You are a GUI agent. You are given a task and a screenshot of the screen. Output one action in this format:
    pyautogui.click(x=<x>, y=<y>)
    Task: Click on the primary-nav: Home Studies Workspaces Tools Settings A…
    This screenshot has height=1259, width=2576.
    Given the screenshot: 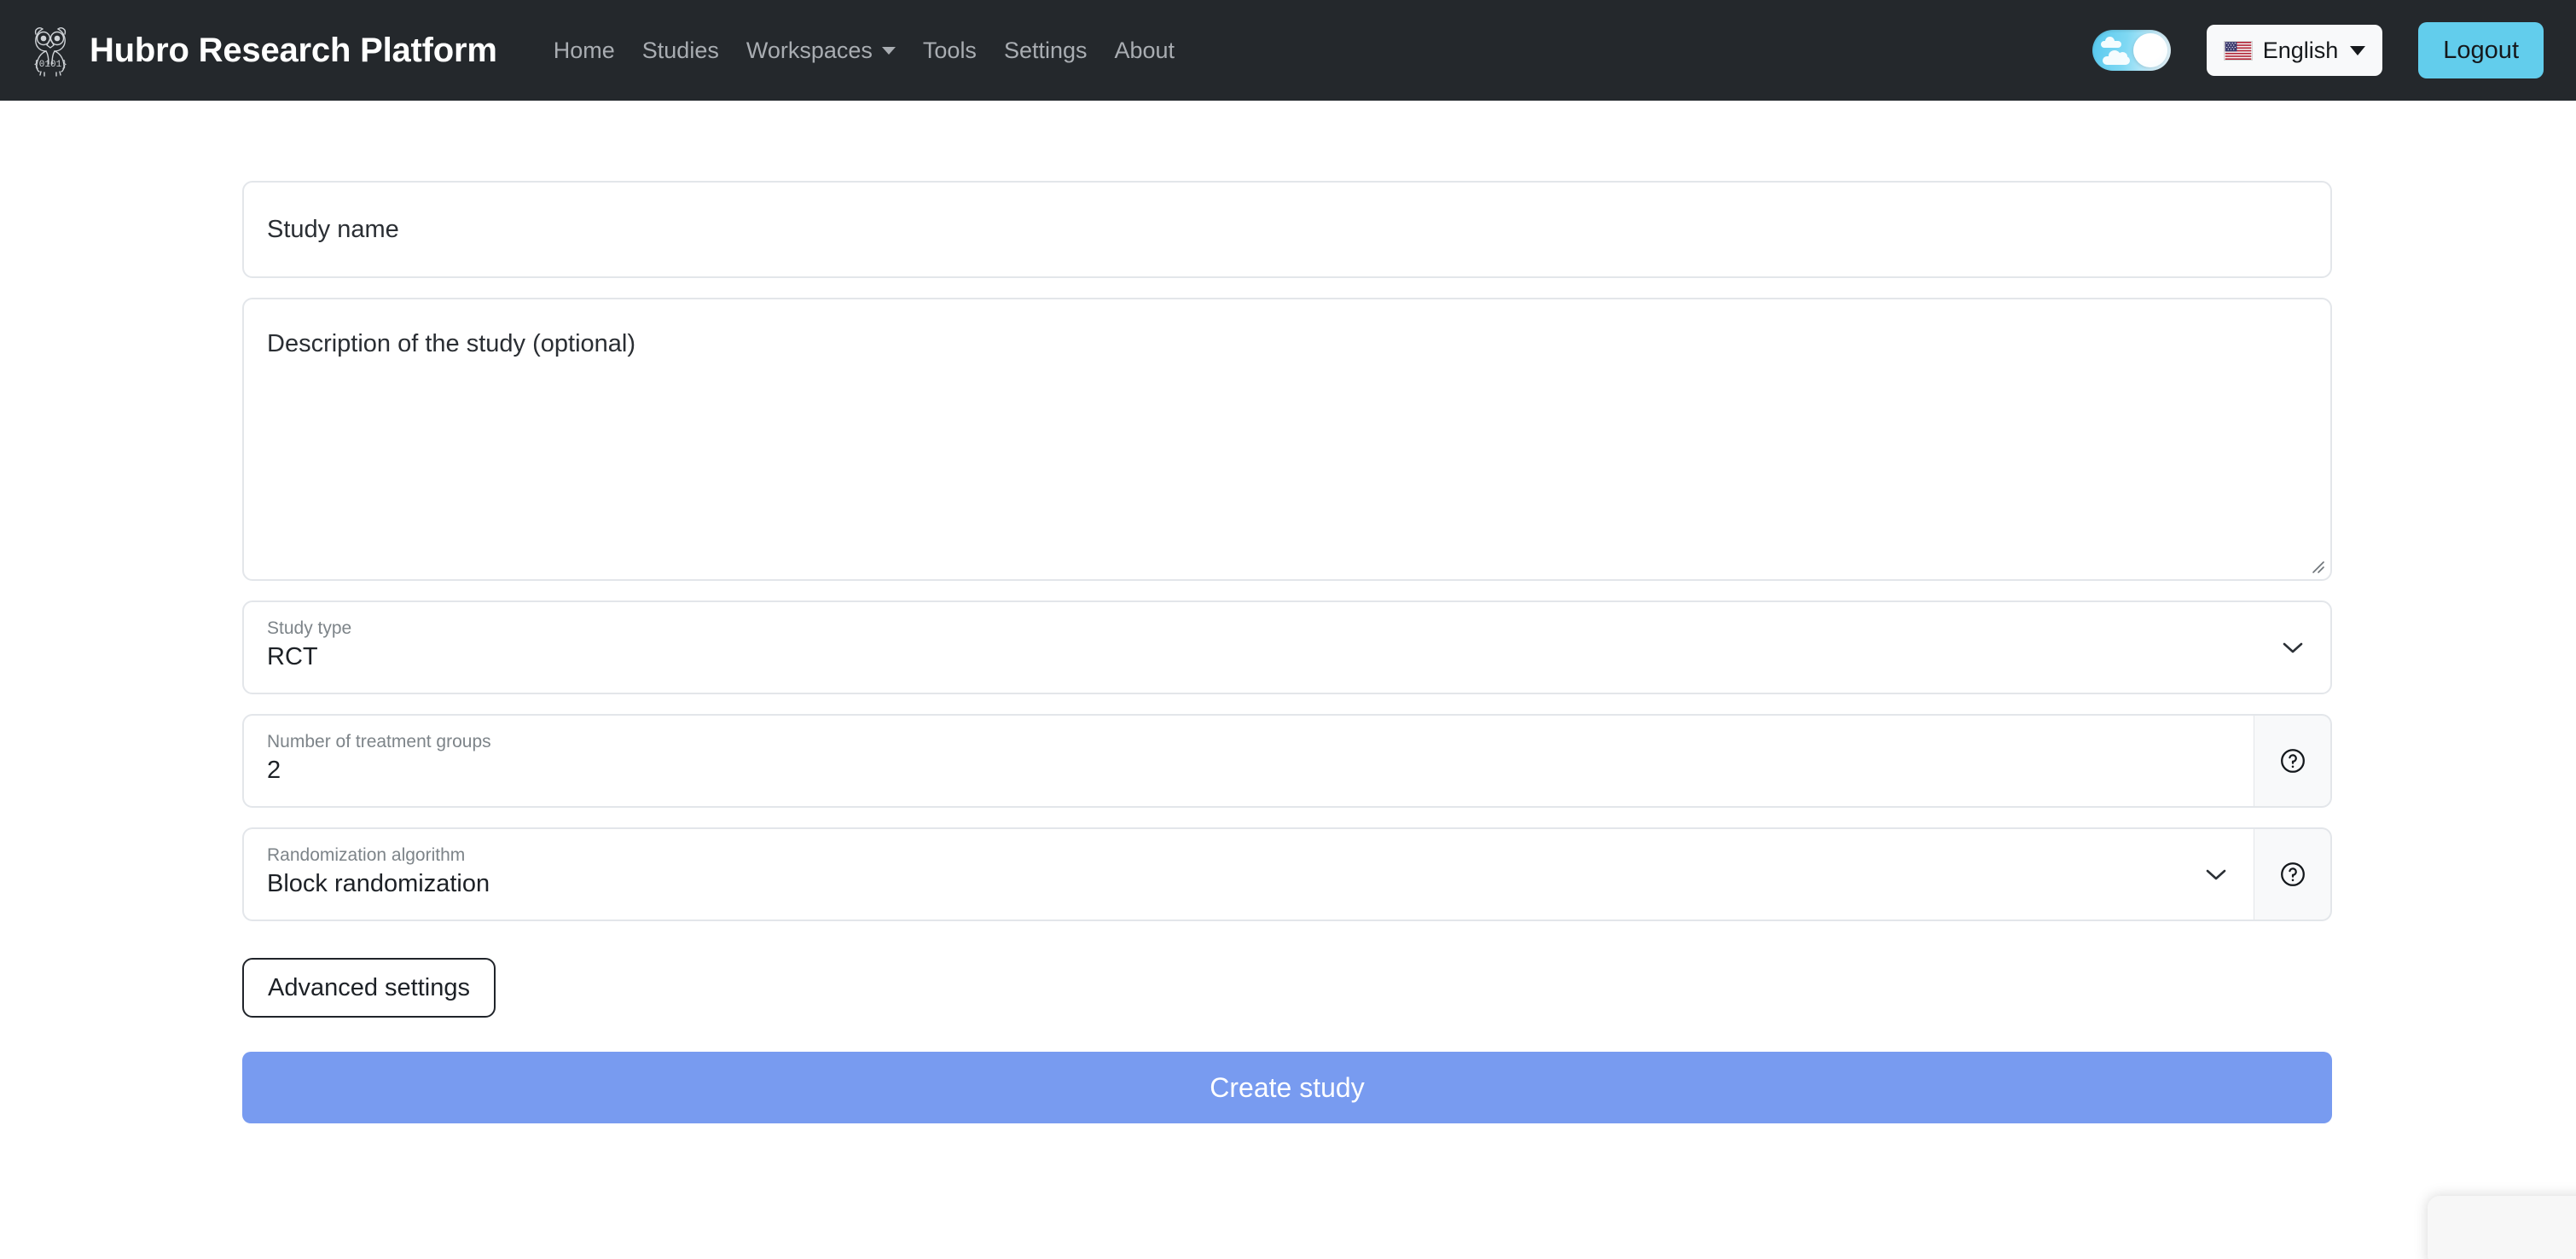 What is the action you would take?
    pyautogui.click(x=864, y=51)
    